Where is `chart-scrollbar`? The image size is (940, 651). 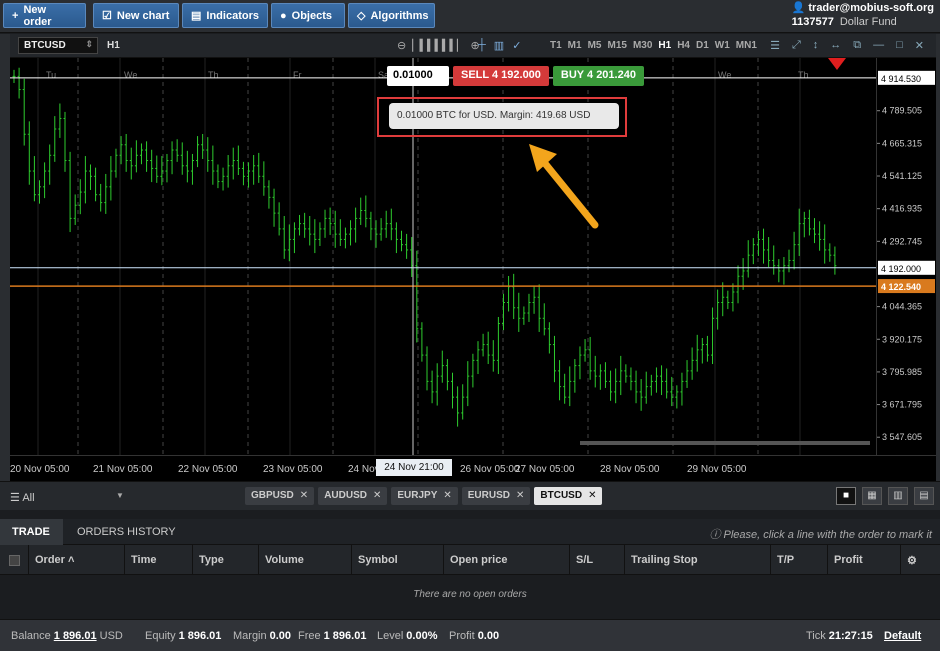
chart-scrollbar is located at coordinates (725, 443).